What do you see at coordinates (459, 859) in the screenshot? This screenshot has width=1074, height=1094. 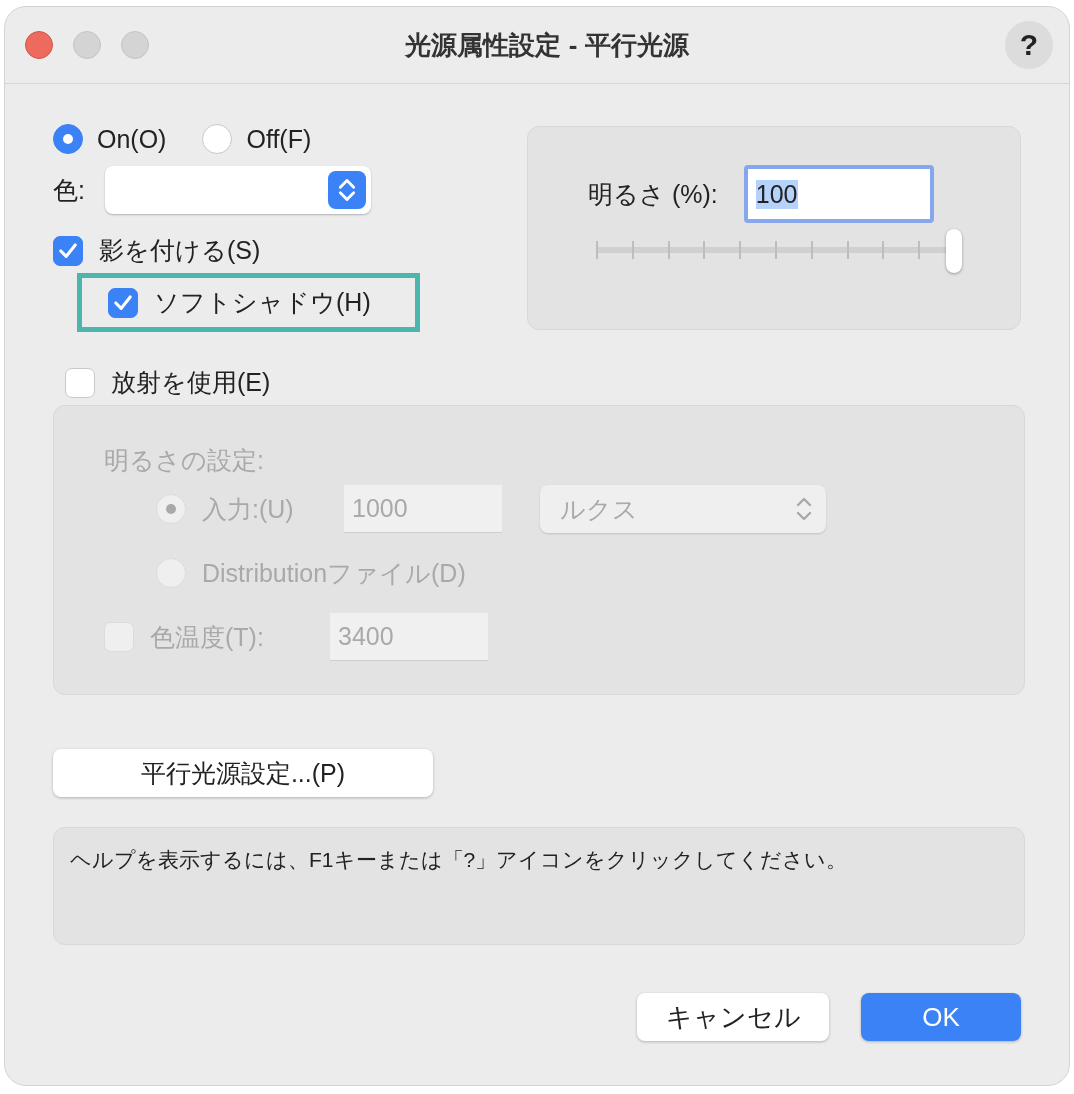 I see `help-text: ヘルプを表示するには、F1キーまたは「?」アイコンをクリックしてください。` at bounding box center [459, 859].